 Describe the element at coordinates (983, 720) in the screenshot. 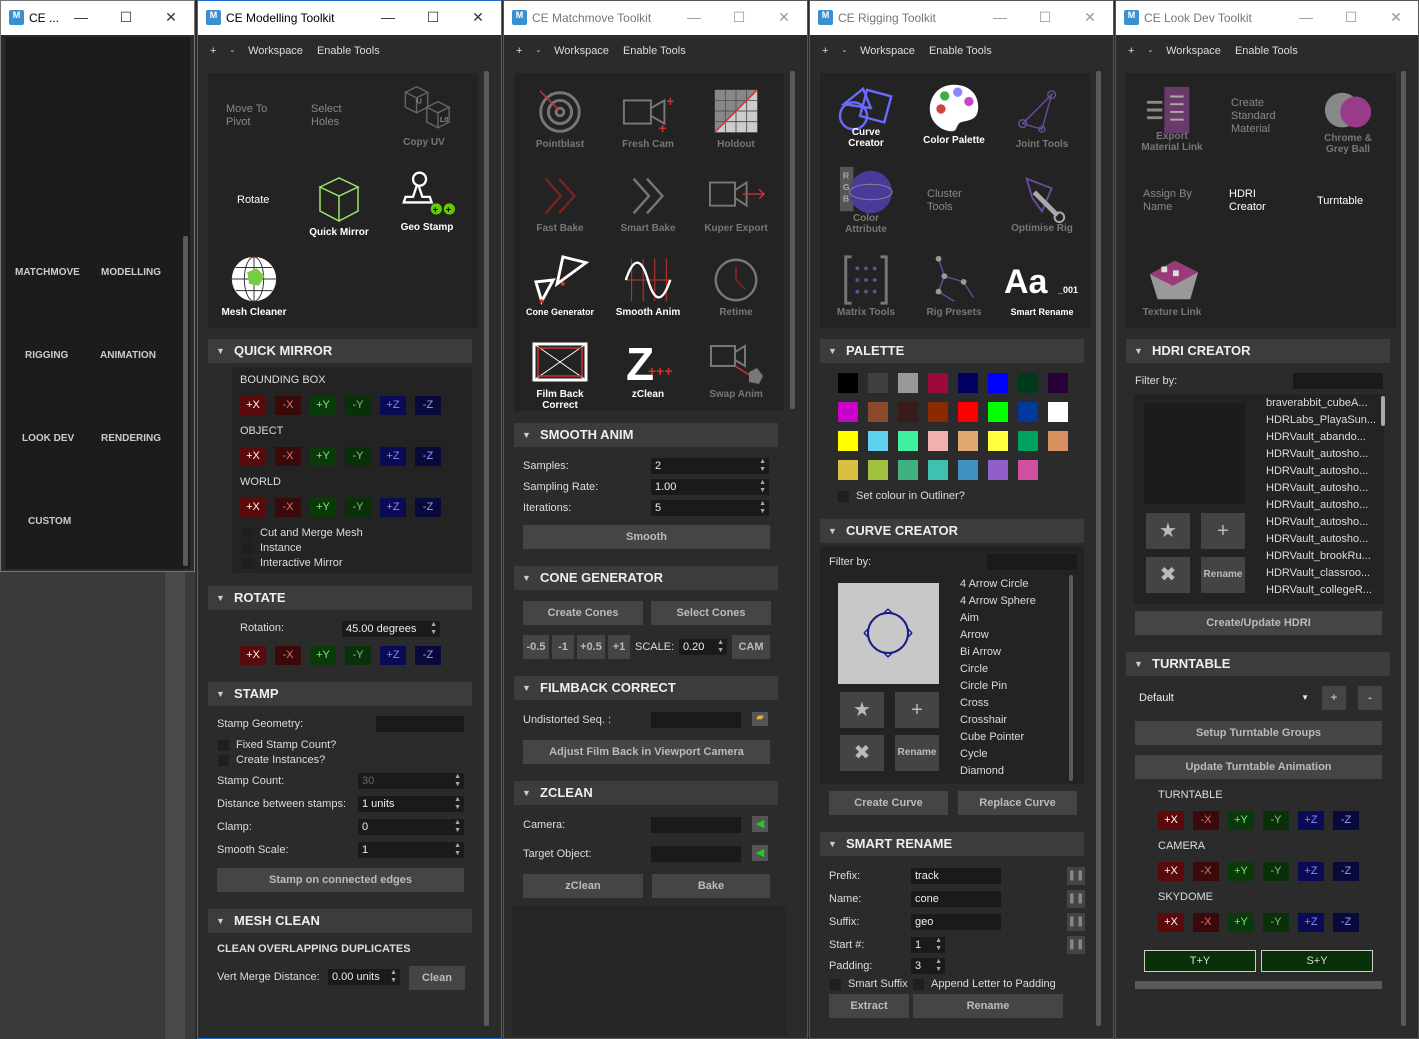

I see `list-item: Crosshair` at that location.